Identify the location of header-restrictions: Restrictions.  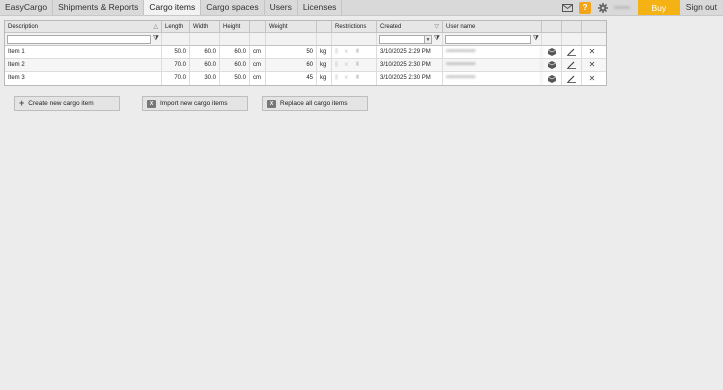
(354, 26).